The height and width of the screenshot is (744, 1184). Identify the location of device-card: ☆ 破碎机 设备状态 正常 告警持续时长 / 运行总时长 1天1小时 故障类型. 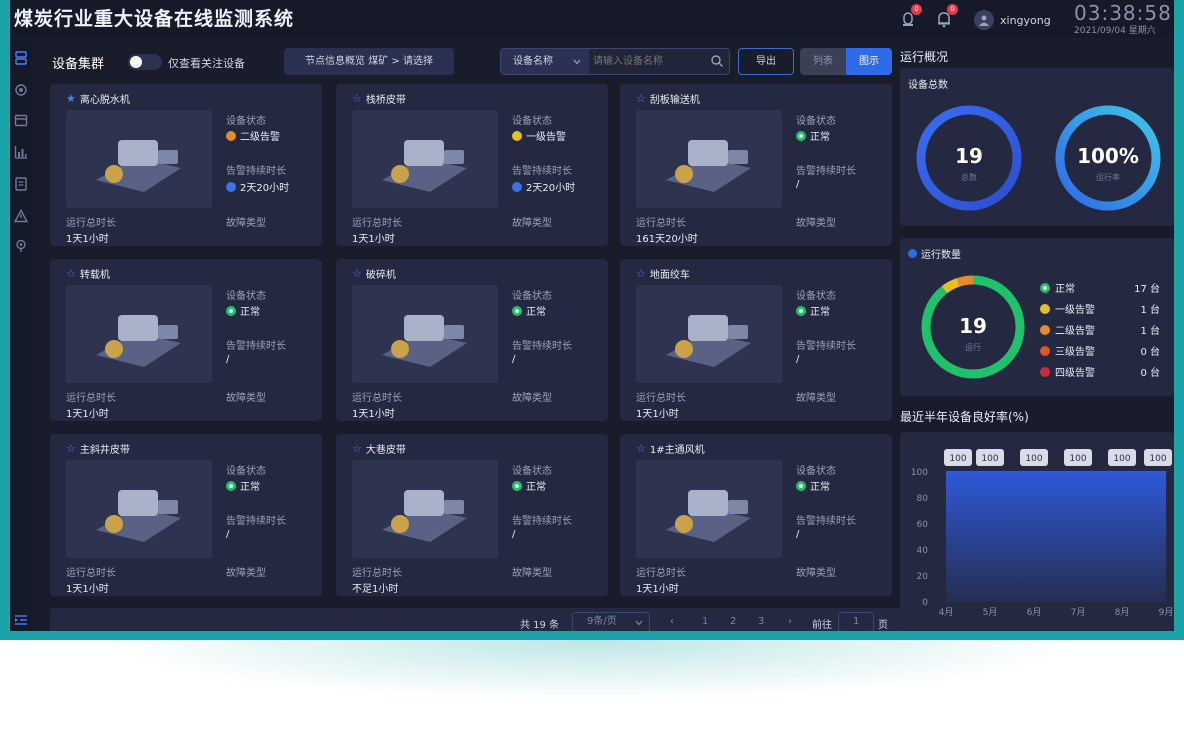
(472, 340).